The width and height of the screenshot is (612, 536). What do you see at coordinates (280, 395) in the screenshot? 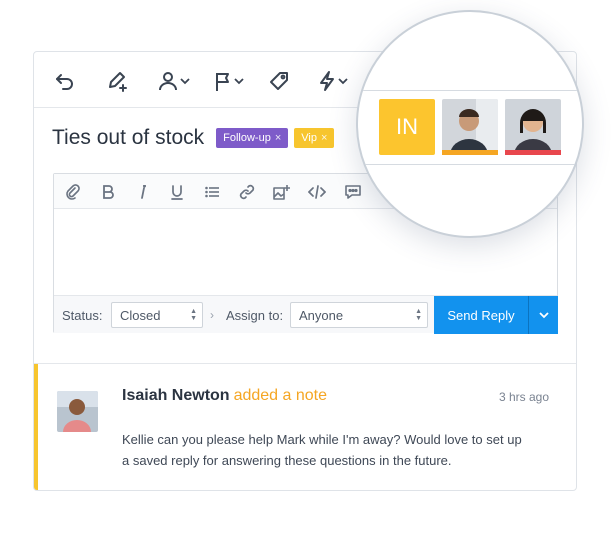
I see `note-action: added a note` at bounding box center [280, 395].